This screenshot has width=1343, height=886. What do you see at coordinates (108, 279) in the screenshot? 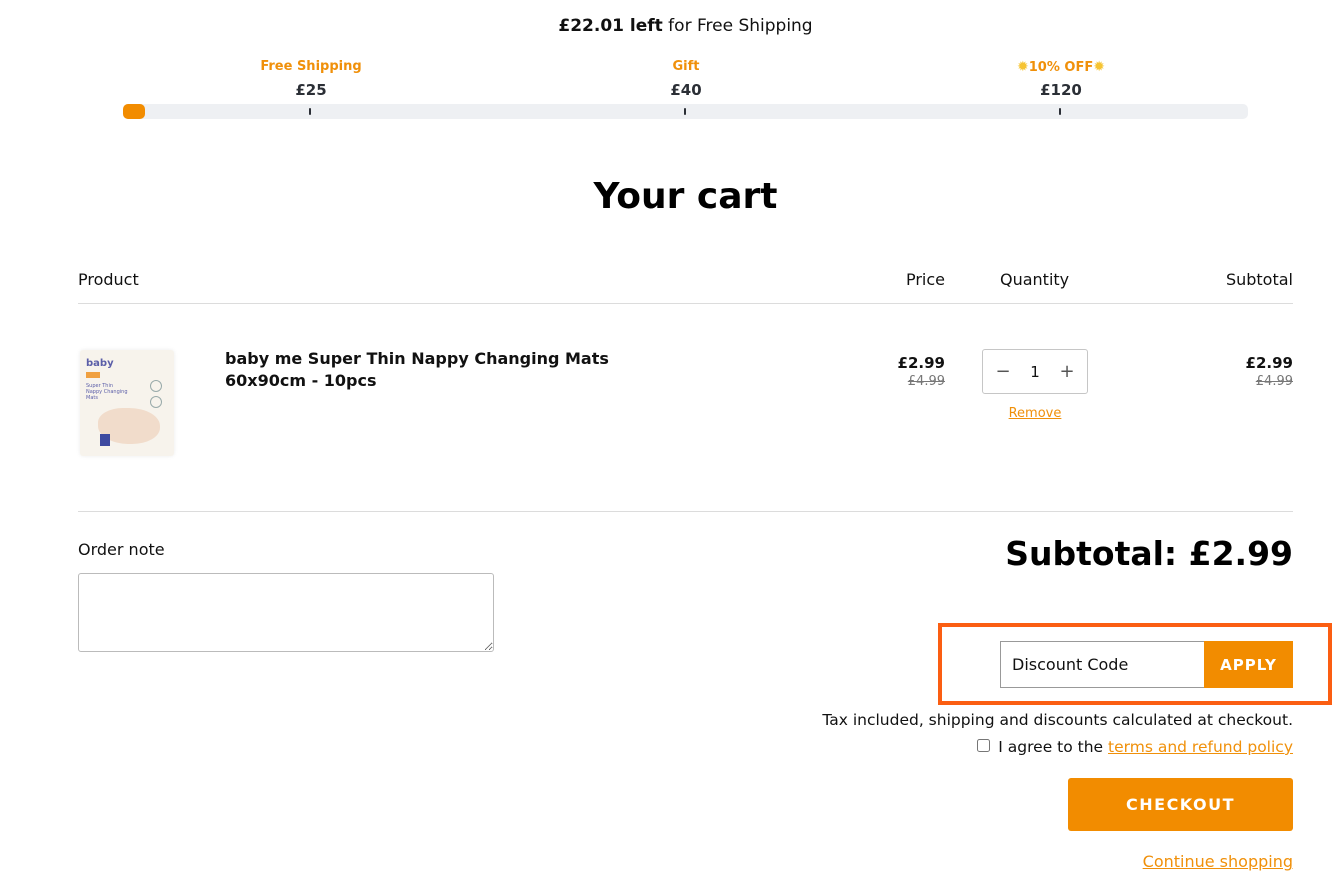
I see `column-header-product: Product` at bounding box center [108, 279].